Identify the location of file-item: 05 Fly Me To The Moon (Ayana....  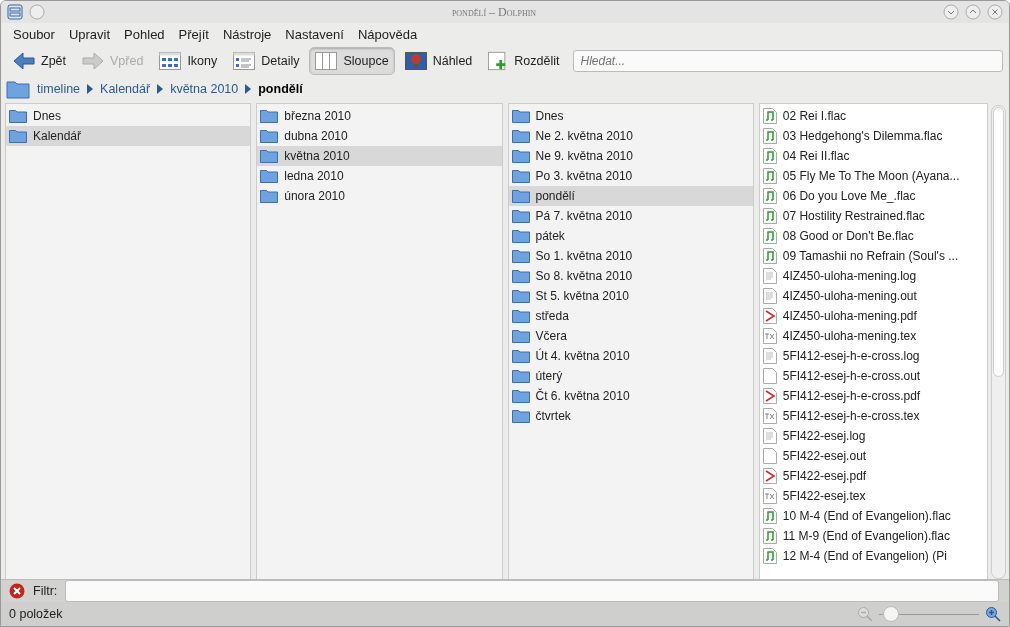
(873, 176).